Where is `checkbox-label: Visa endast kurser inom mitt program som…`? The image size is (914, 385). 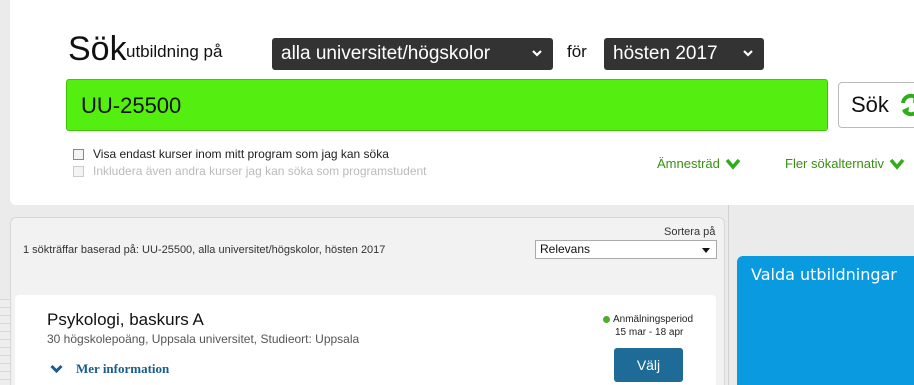
checkbox-label: Visa endast kurser inom mitt program som… is located at coordinates (241, 154).